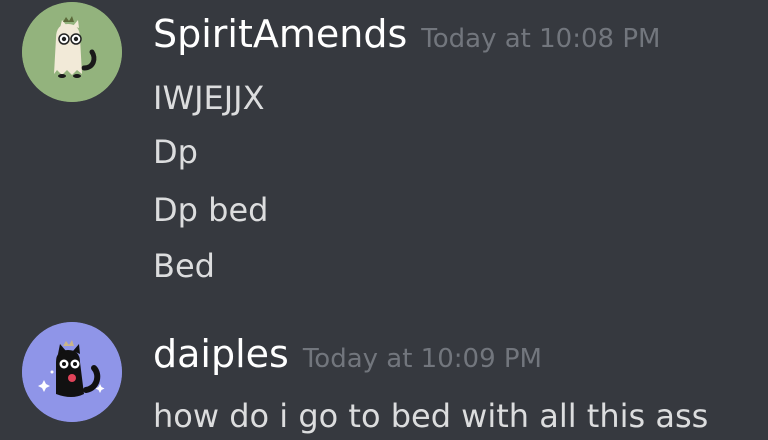  Describe the element at coordinates (184, 266) in the screenshot. I see `message-text: Bed` at that location.